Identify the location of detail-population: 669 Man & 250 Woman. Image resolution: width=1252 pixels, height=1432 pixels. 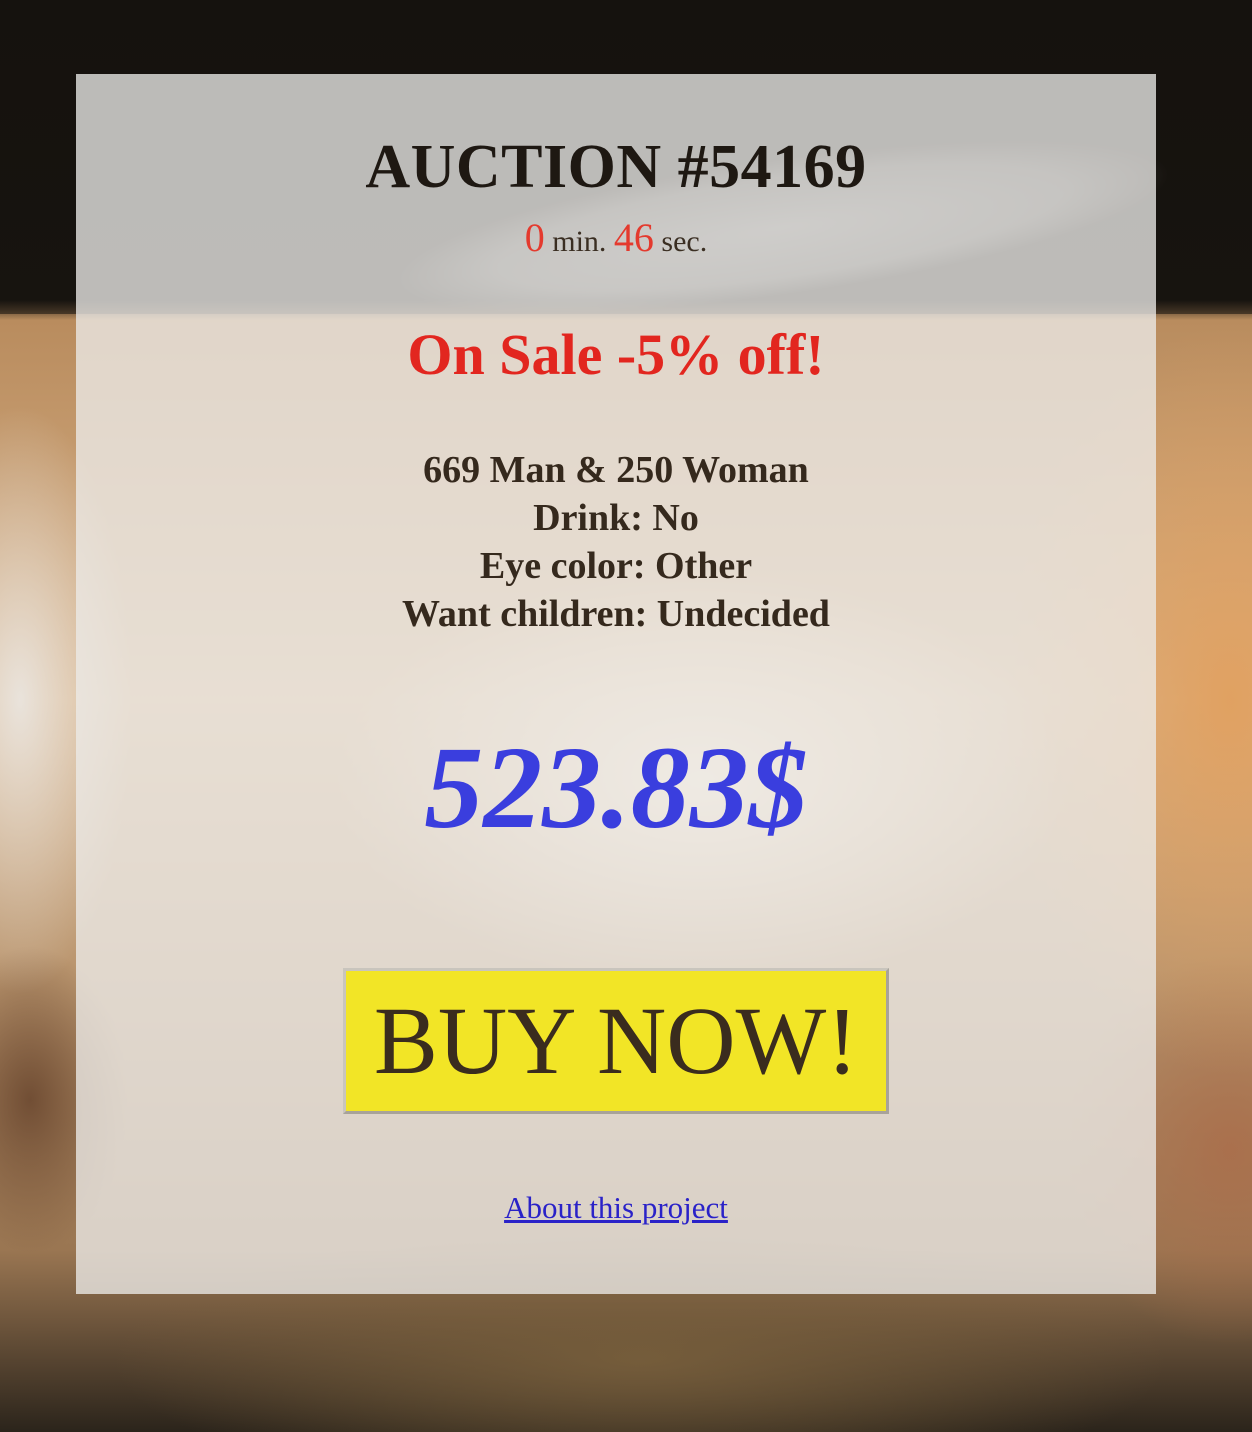
(616, 470).